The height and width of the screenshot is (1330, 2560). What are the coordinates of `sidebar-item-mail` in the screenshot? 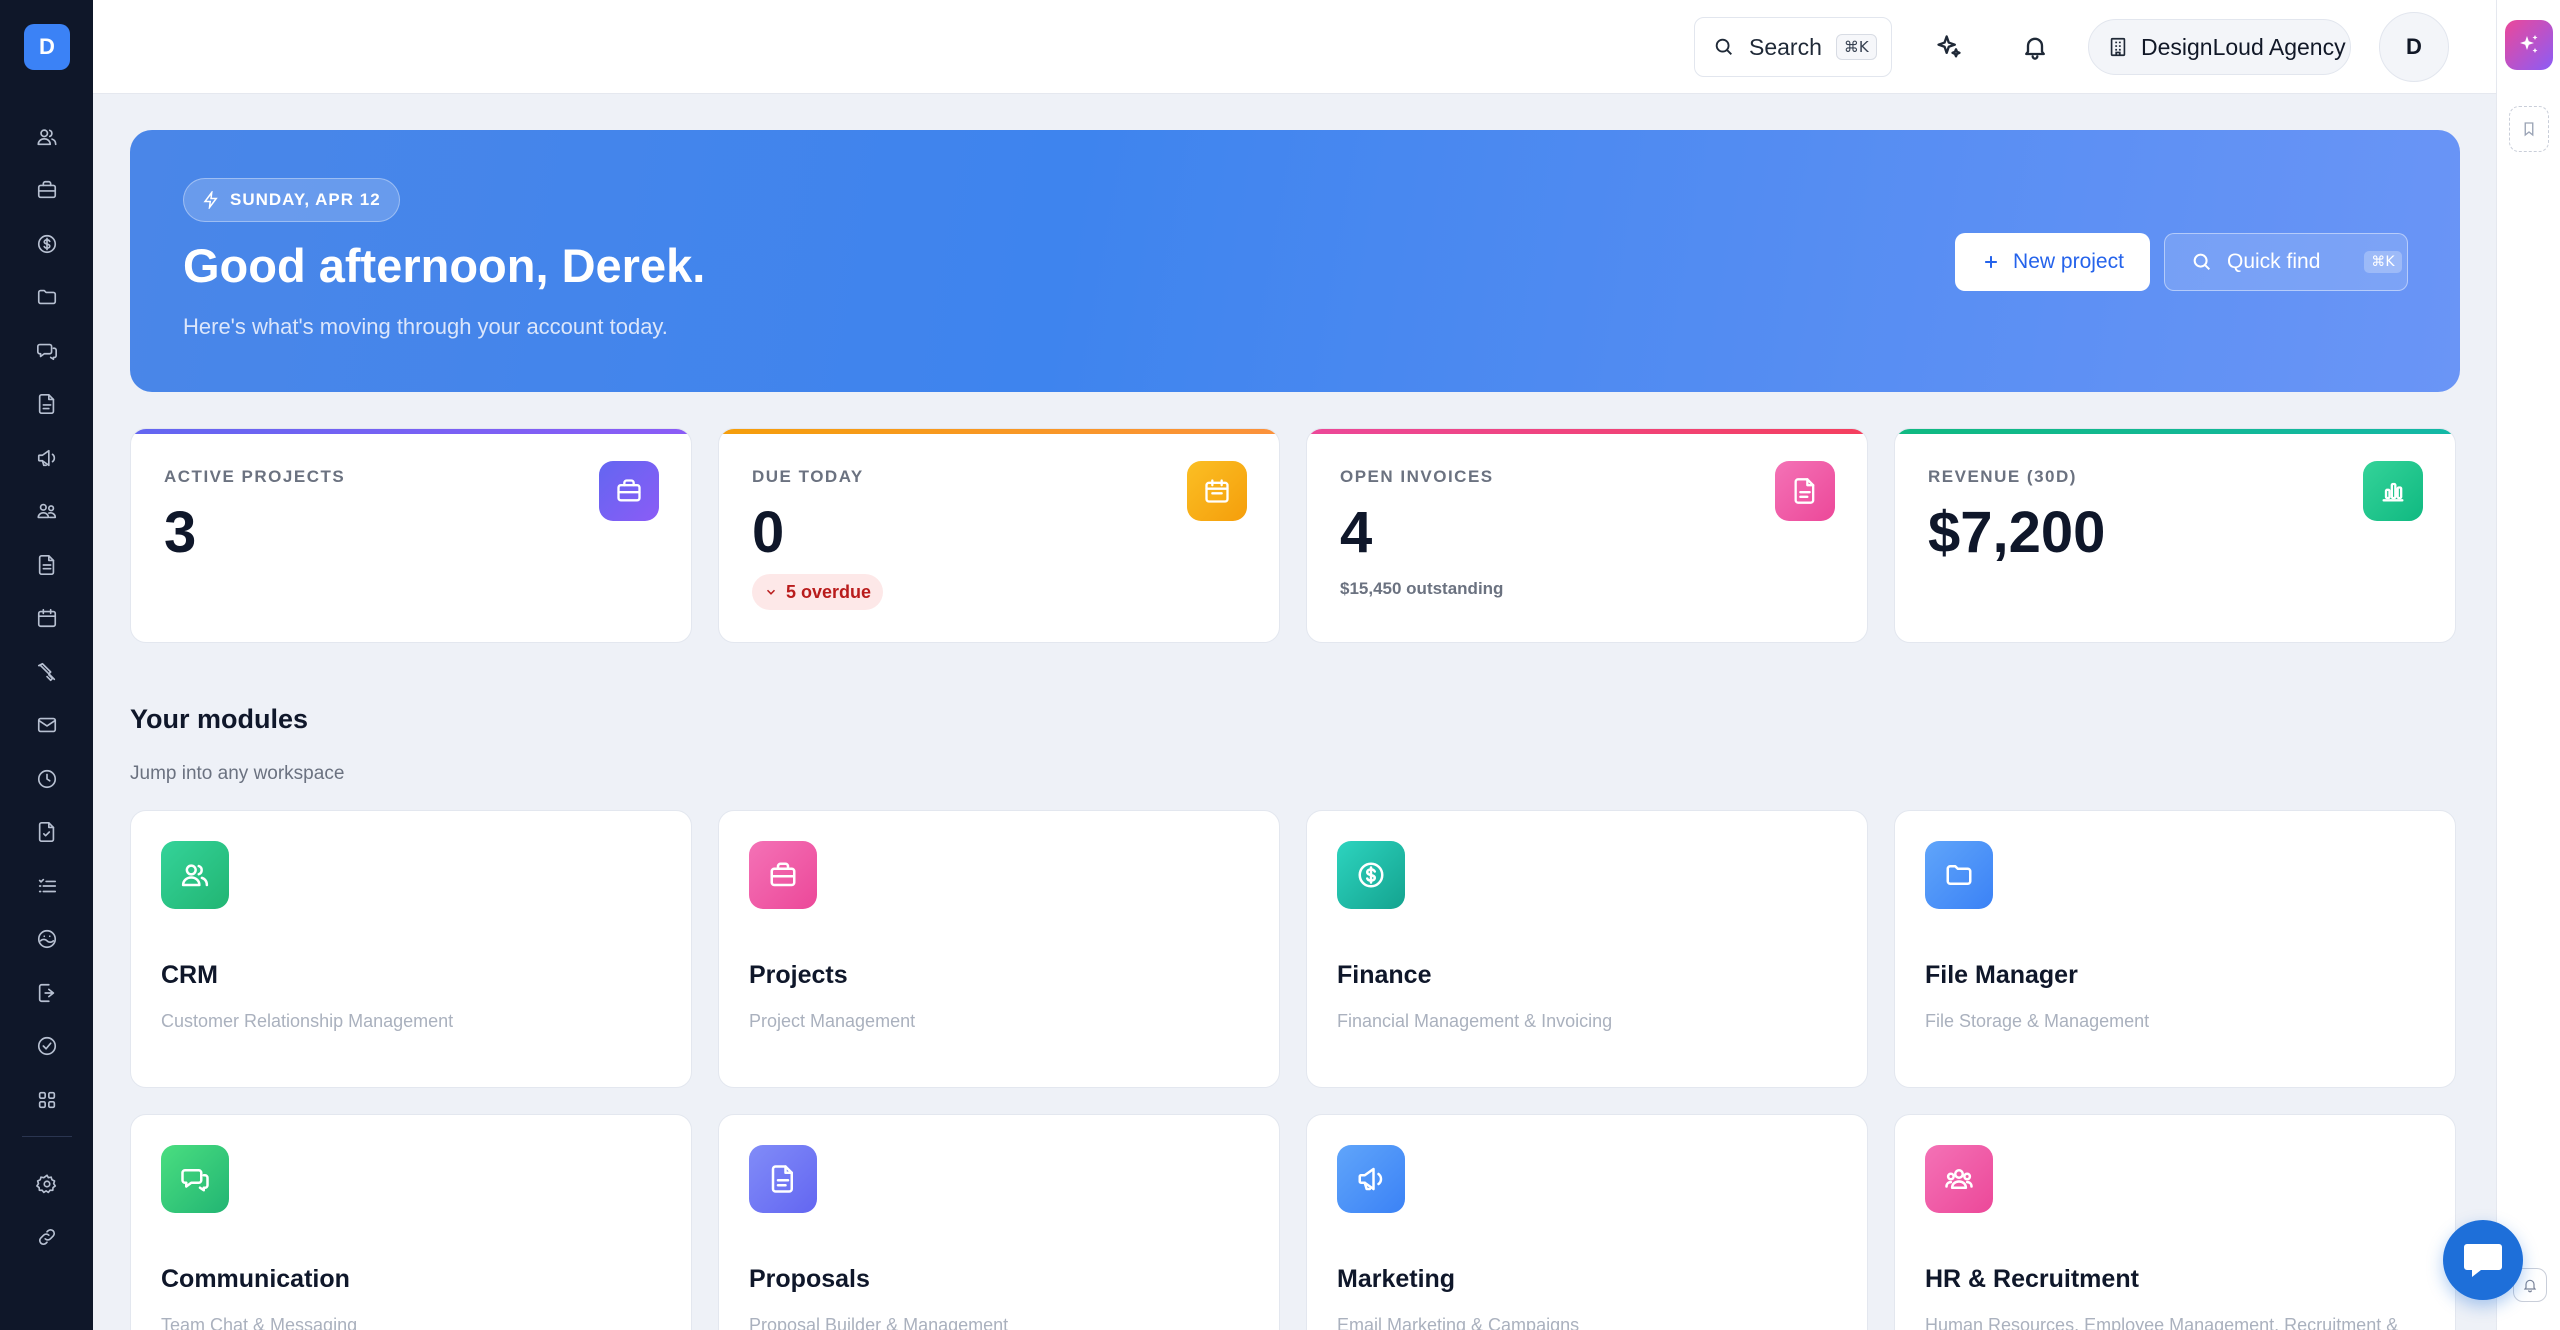 It's located at (46, 726).